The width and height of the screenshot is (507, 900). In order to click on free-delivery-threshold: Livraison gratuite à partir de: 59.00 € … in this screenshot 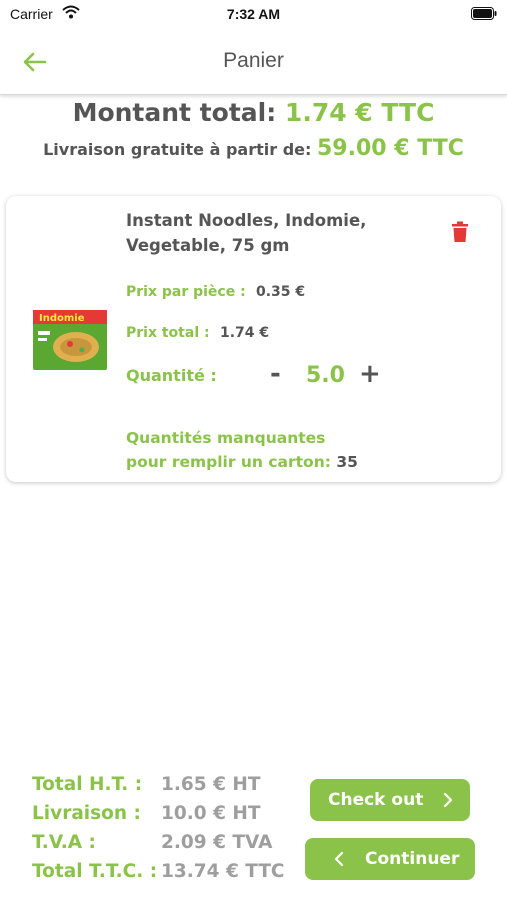, I will do `click(253, 148)`.